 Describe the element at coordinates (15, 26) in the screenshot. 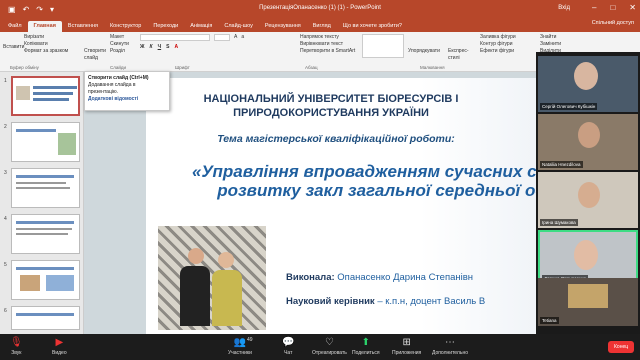

I see `tab-file: Файл` at that location.